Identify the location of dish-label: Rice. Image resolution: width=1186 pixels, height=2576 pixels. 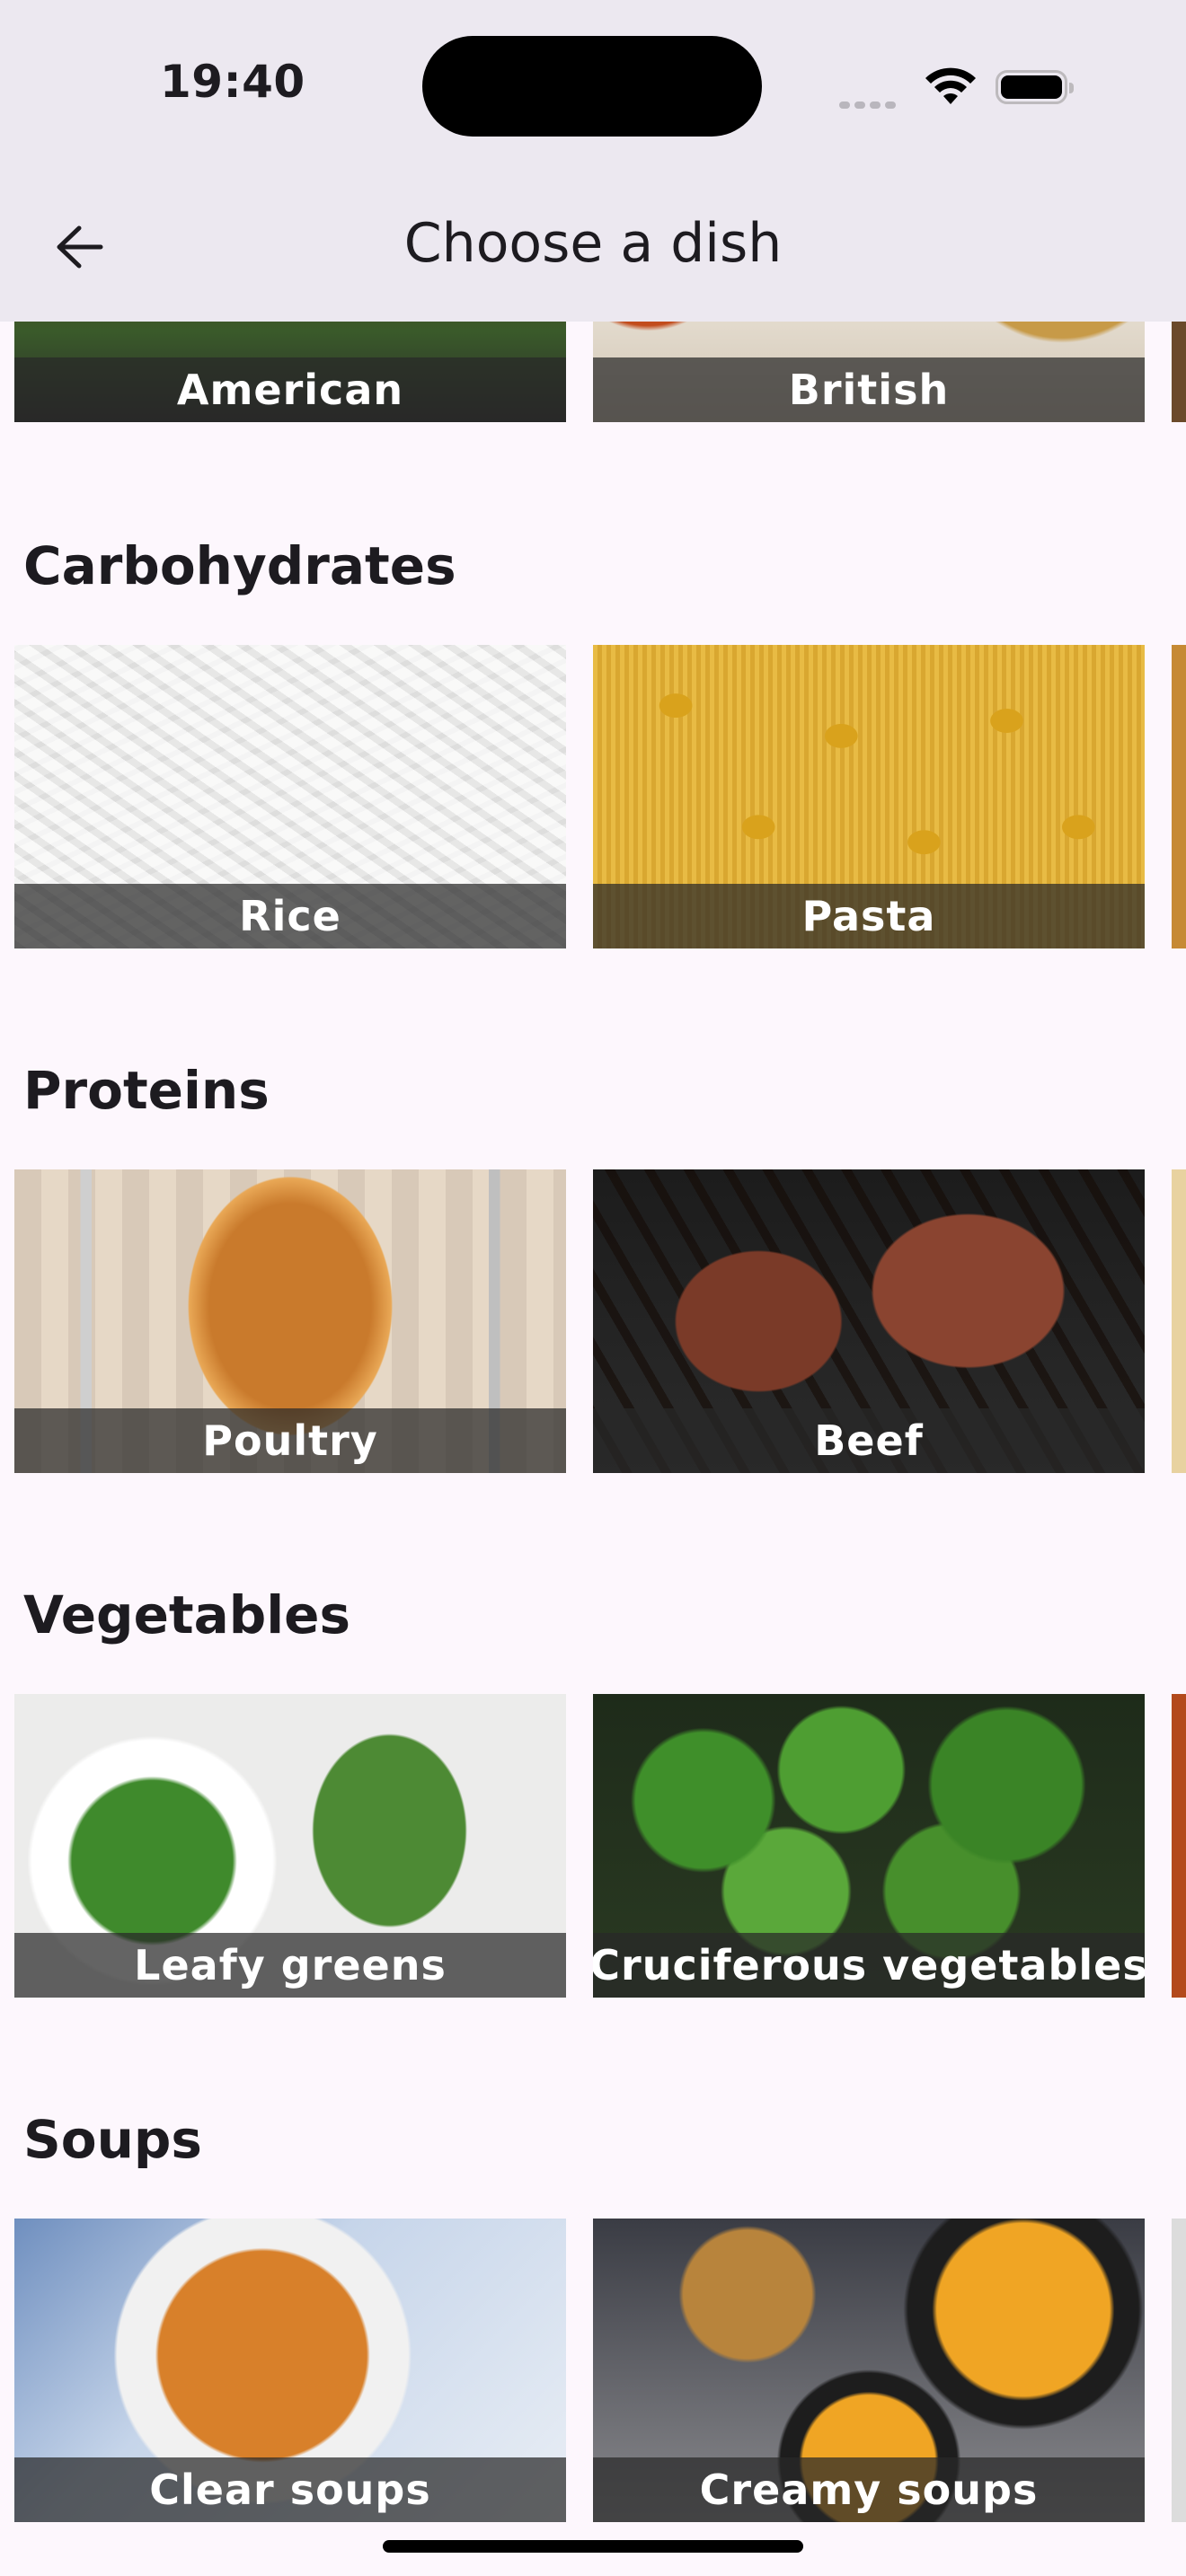
(290, 916).